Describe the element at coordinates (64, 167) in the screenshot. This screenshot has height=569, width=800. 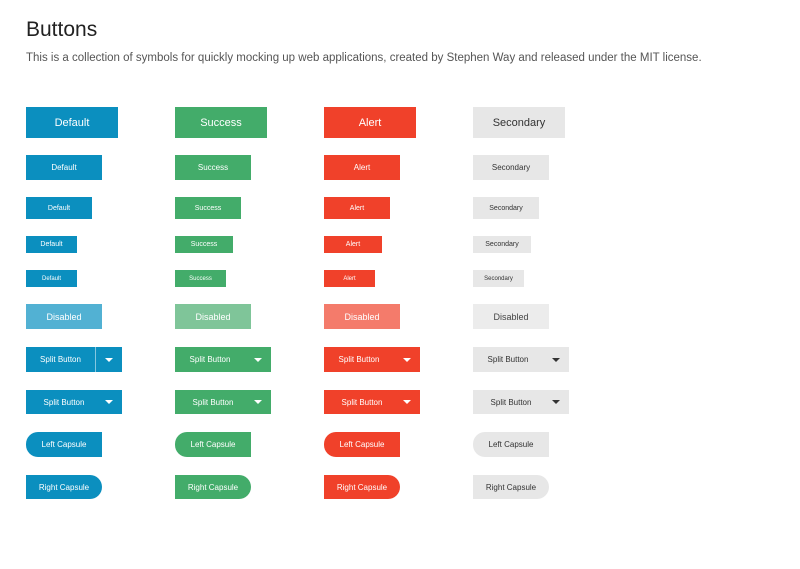
I see `default-button-medium: Default` at that location.